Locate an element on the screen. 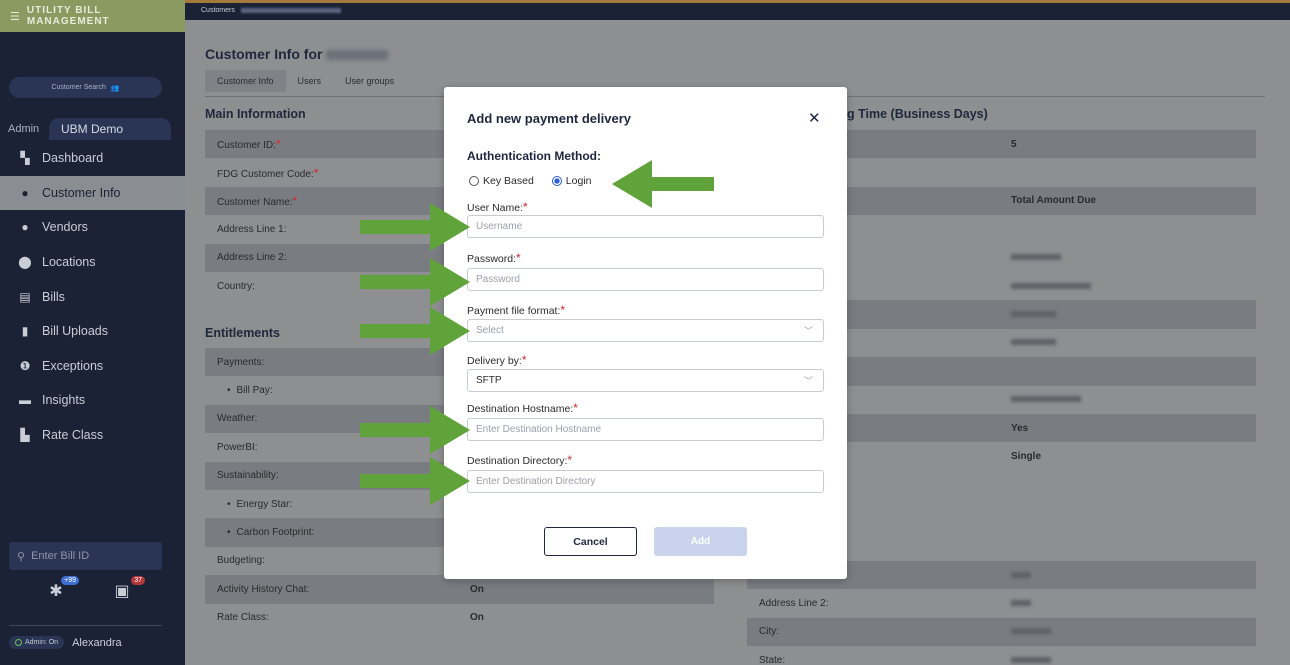 The image size is (1290, 665). address-label: City: is located at coordinates (769, 632).